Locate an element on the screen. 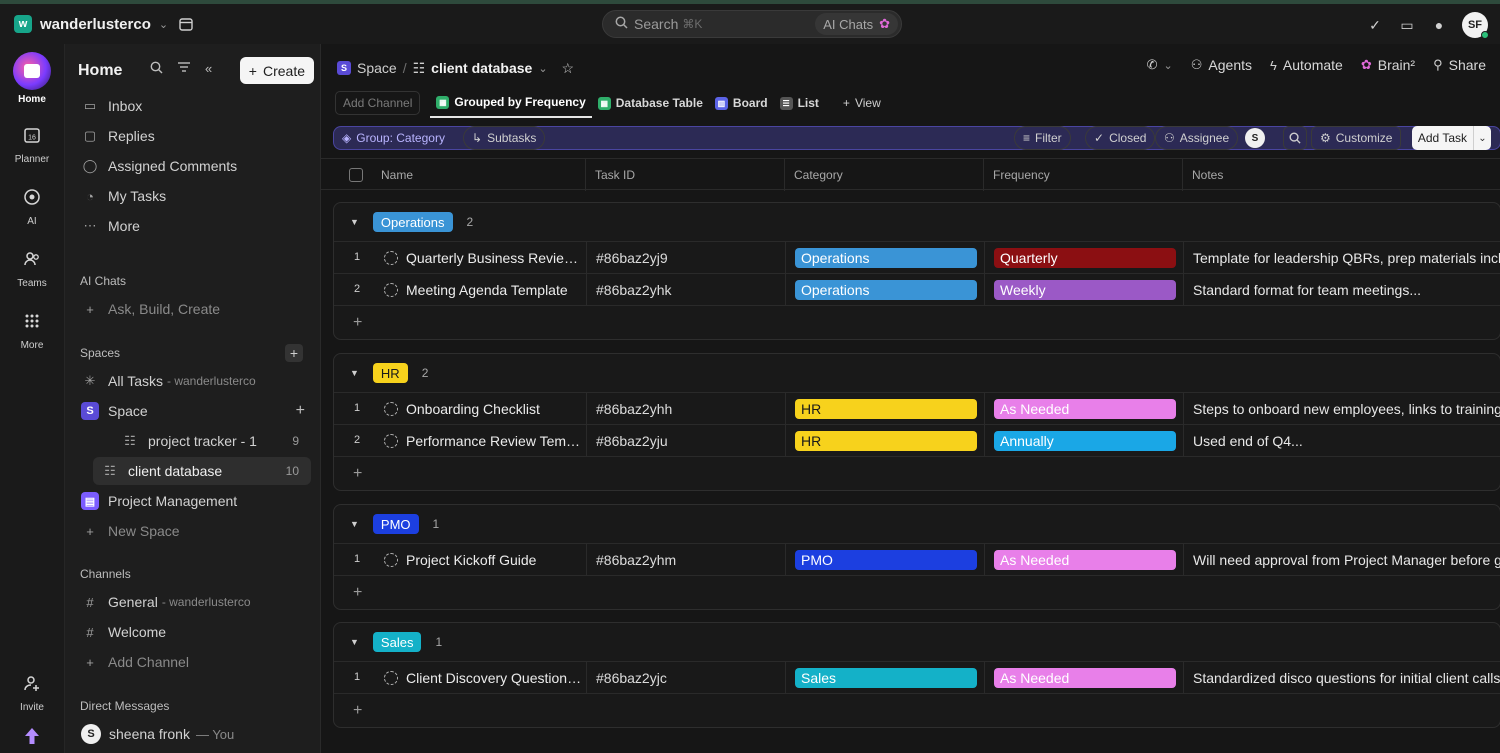 The width and height of the screenshot is (1500, 753). tab-board: ▥ Board is located at coordinates (741, 103).